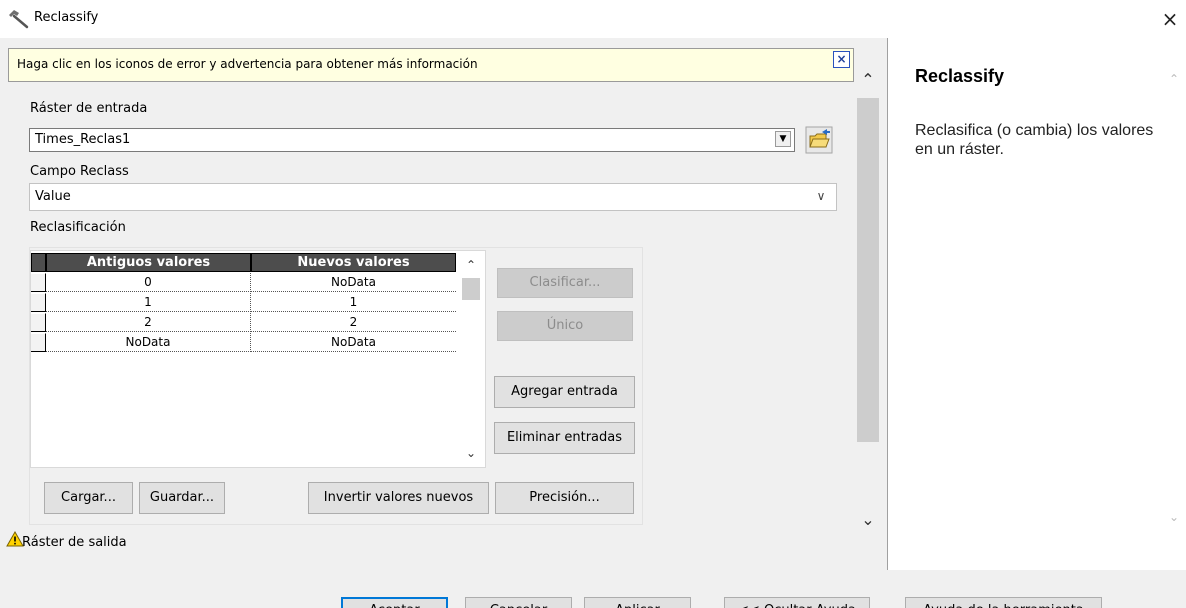 The width and height of the screenshot is (1186, 608). What do you see at coordinates (564, 438) in the screenshot?
I see `delete-entries-button: Eliminar entradas` at bounding box center [564, 438].